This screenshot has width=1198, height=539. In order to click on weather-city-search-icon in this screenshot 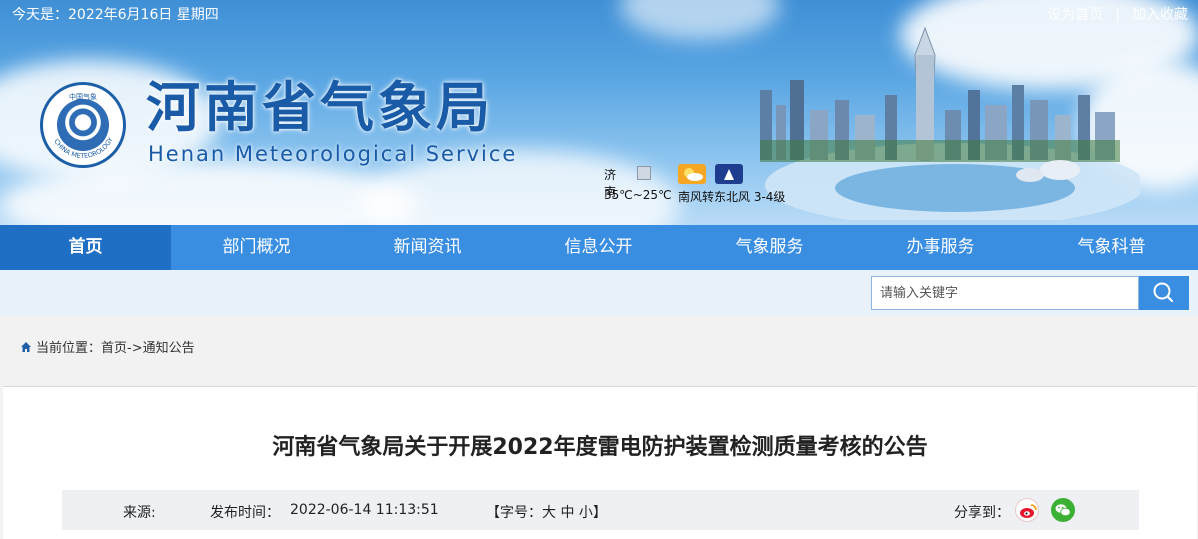, I will do `click(644, 173)`.